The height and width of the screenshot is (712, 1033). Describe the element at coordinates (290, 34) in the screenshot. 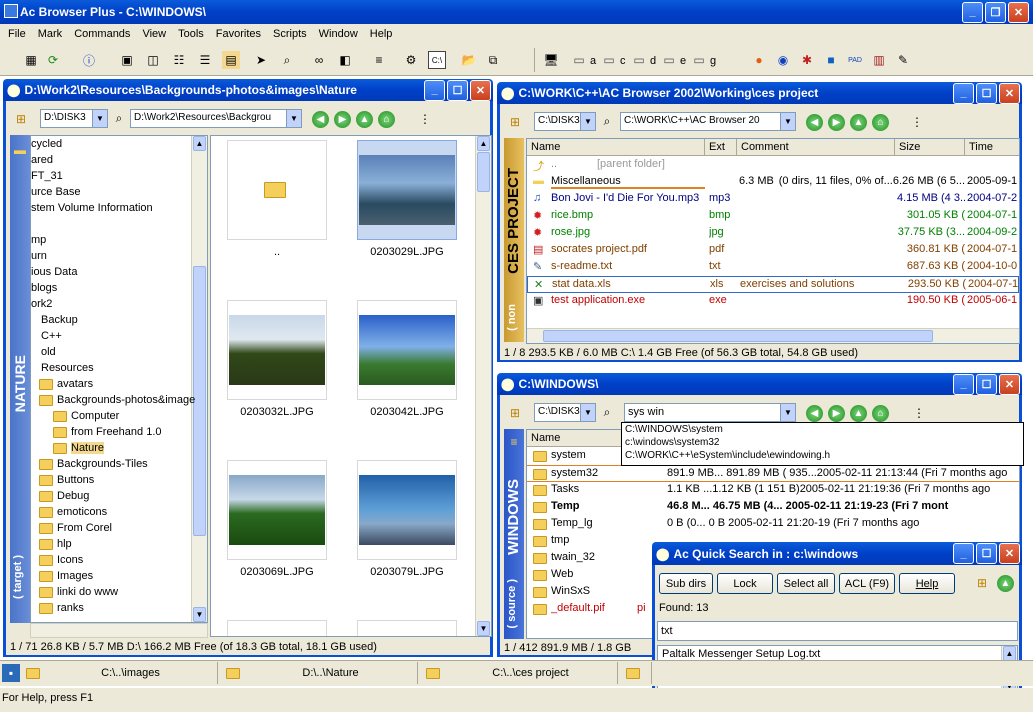

I see `menu-scripts: Scripts` at that location.